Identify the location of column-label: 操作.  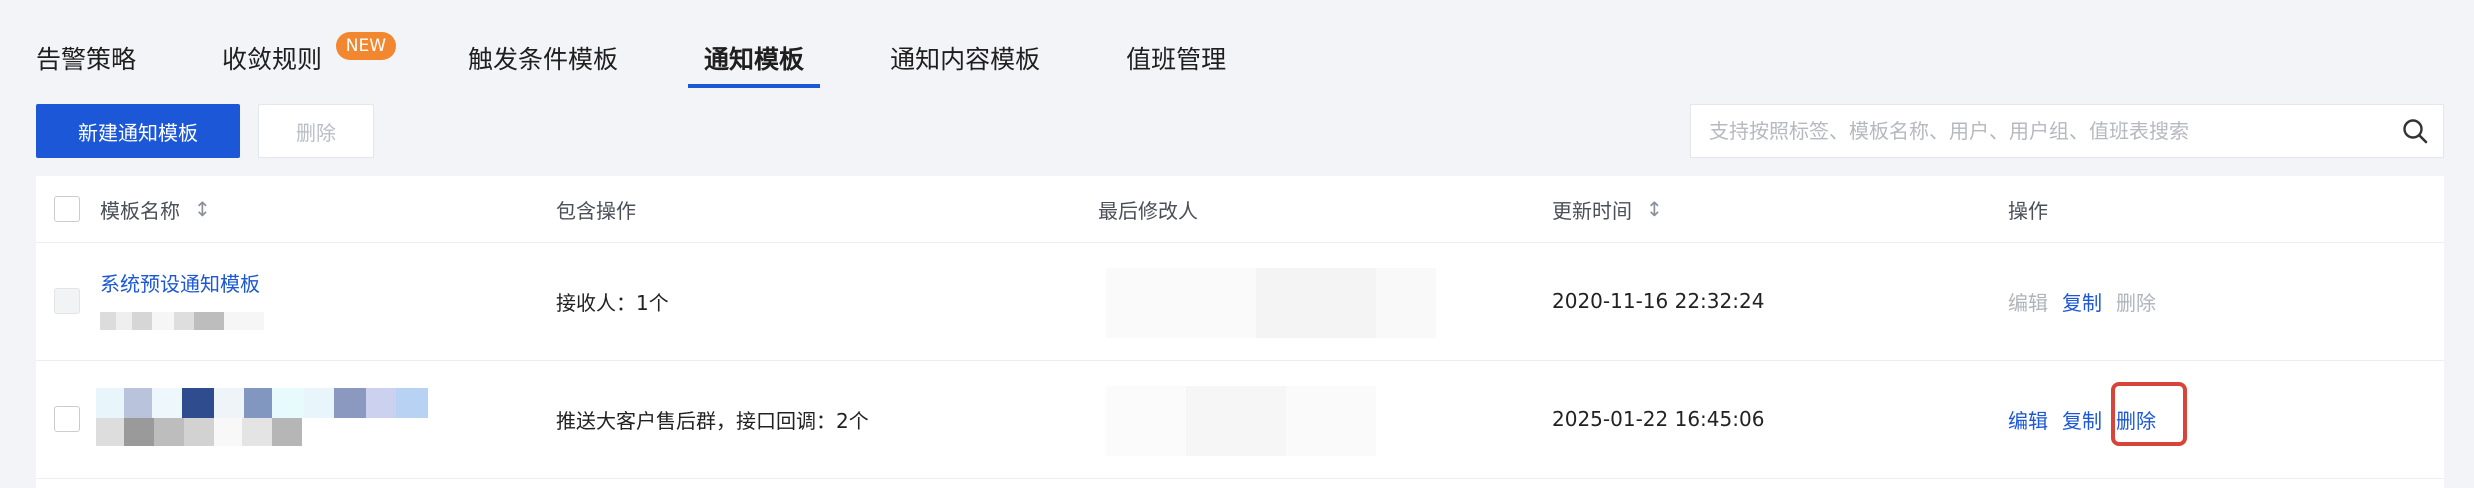
(2028, 210).